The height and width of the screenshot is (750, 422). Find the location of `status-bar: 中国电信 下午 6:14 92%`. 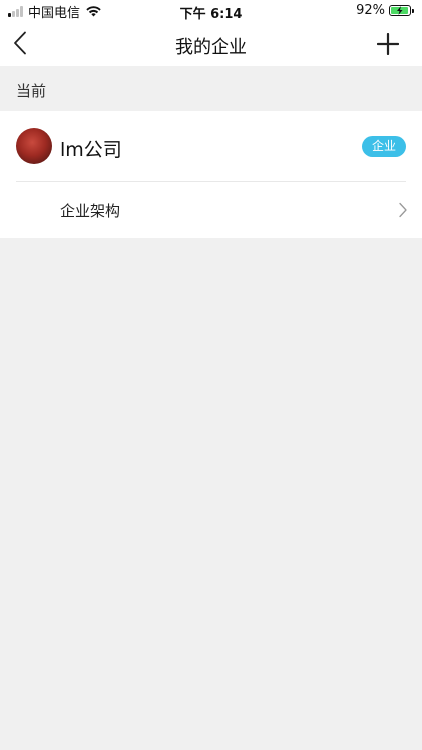

status-bar: 中国电信 下午 6:14 92% is located at coordinates (211, 11).